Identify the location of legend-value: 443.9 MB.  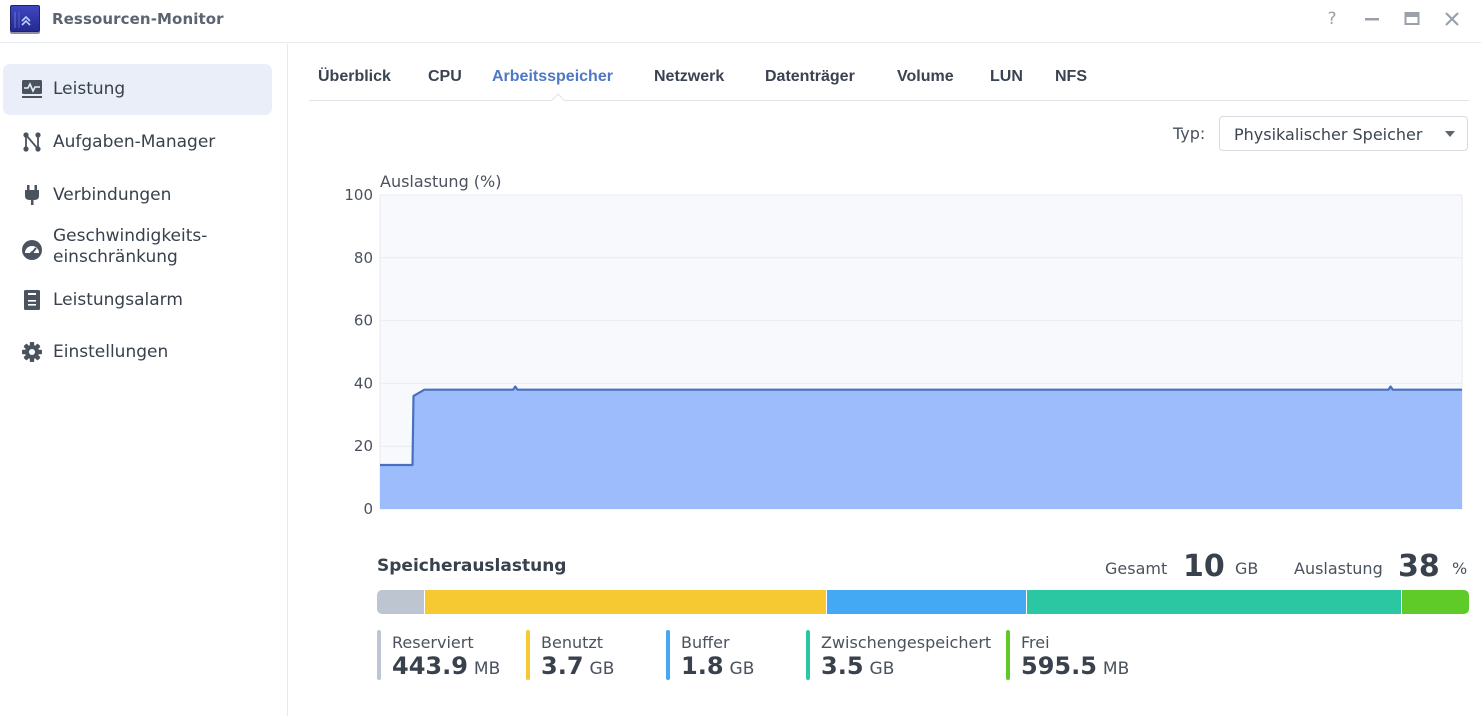
(446, 666).